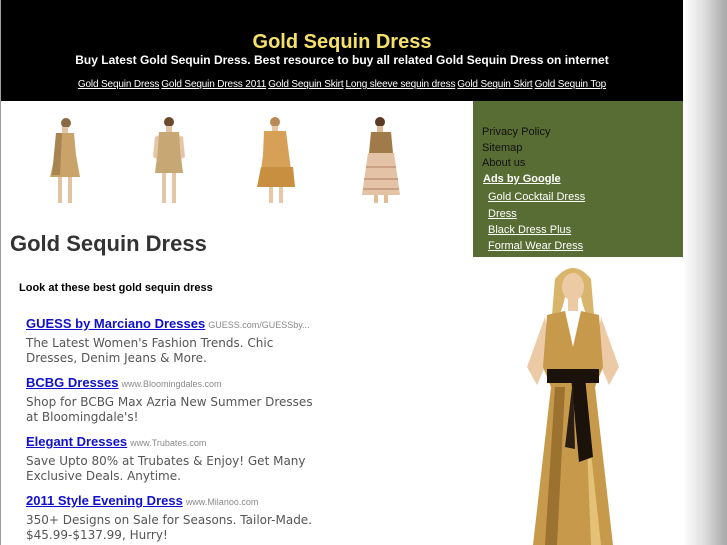  What do you see at coordinates (516, 132) in the screenshot?
I see `sidebar-link-privacy-policy: Privacy Policy` at bounding box center [516, 132].